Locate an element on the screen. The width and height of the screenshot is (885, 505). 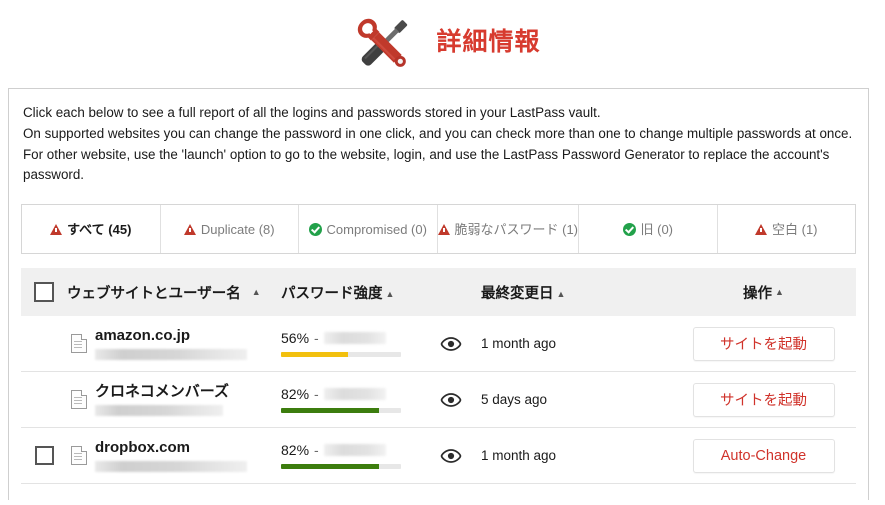
filter-tab-0: すべて (45) is located at coordinates (91, 229).